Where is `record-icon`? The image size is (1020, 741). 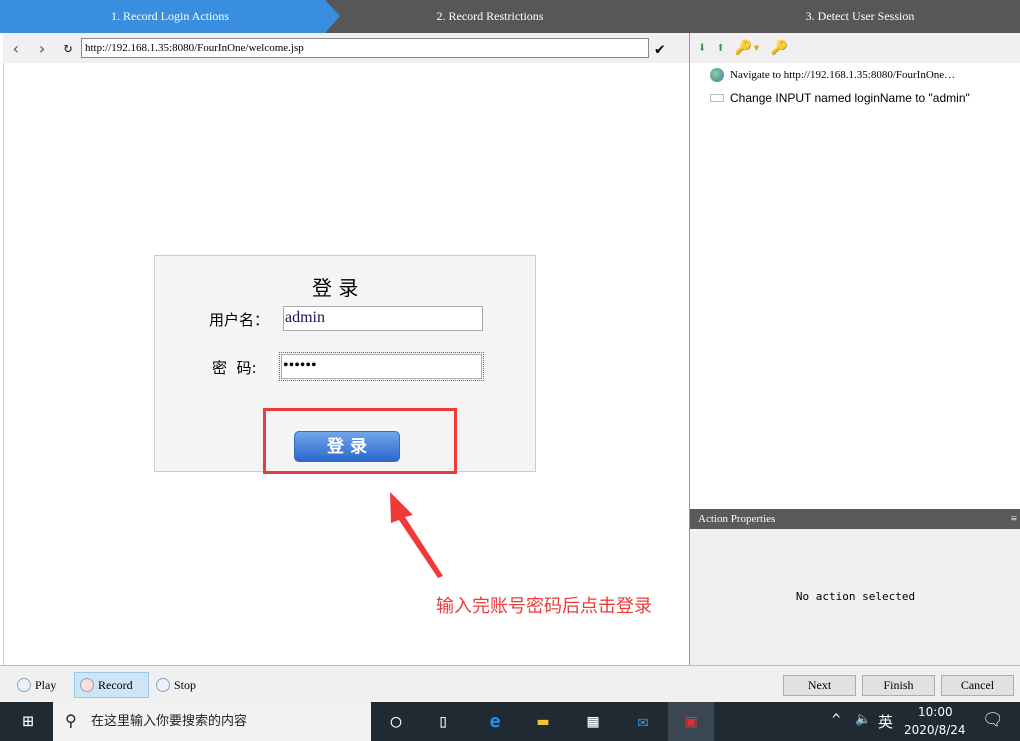
record-icon is located at coordinates (87, 685).